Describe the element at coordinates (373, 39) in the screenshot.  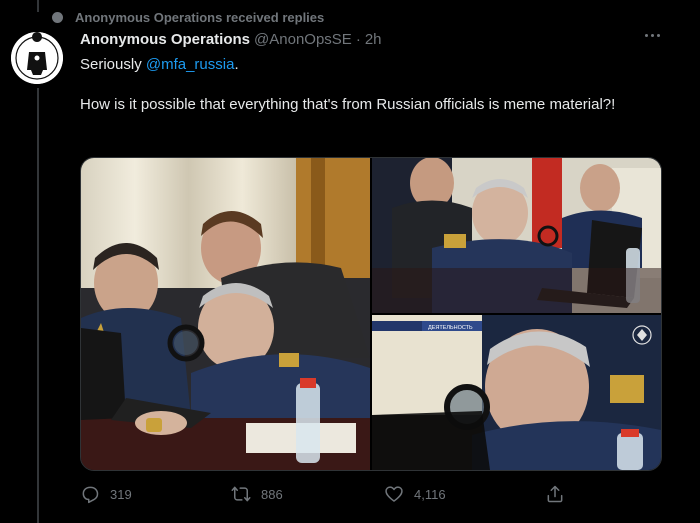
I see `timestamp: 2h` at that location.